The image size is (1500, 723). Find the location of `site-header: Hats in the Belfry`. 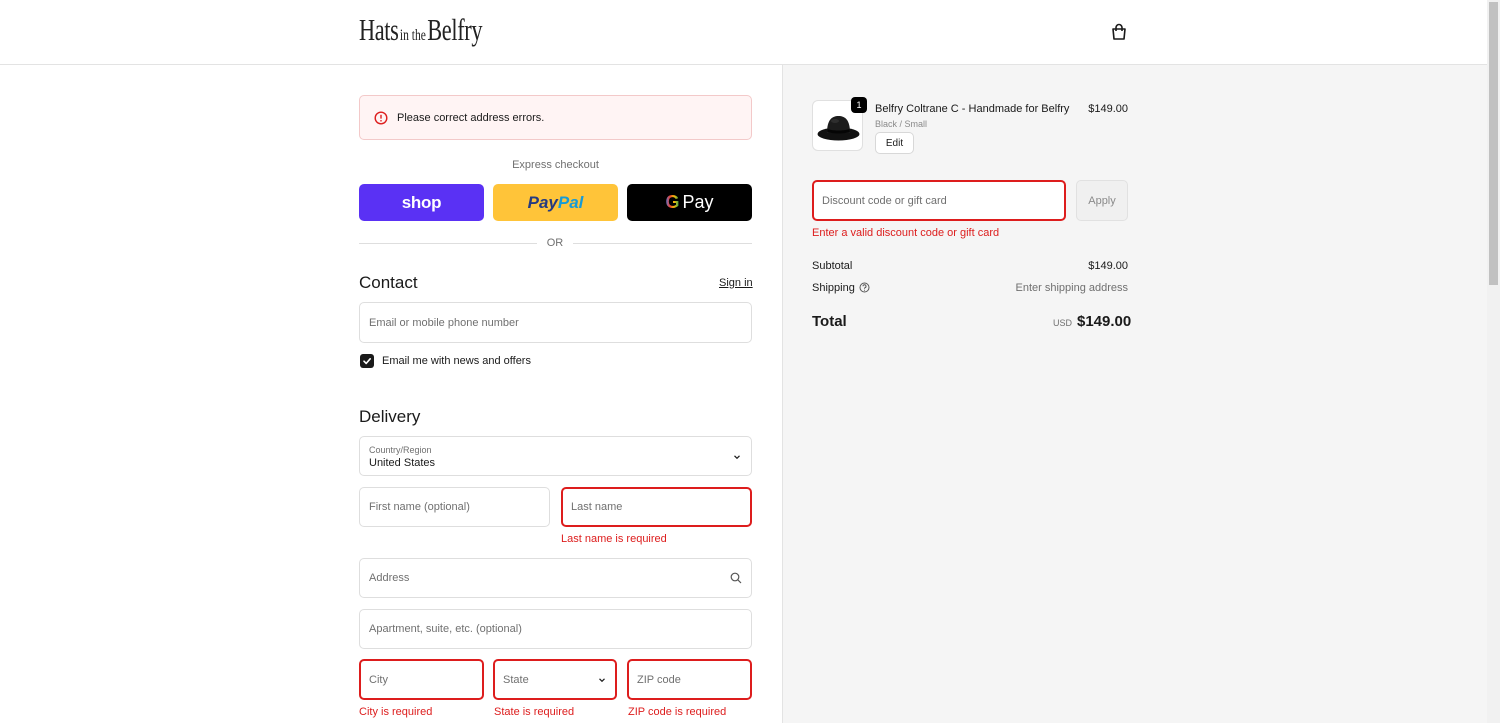

site-header: Hats in the Belfry is located at coordinates (743, 32).